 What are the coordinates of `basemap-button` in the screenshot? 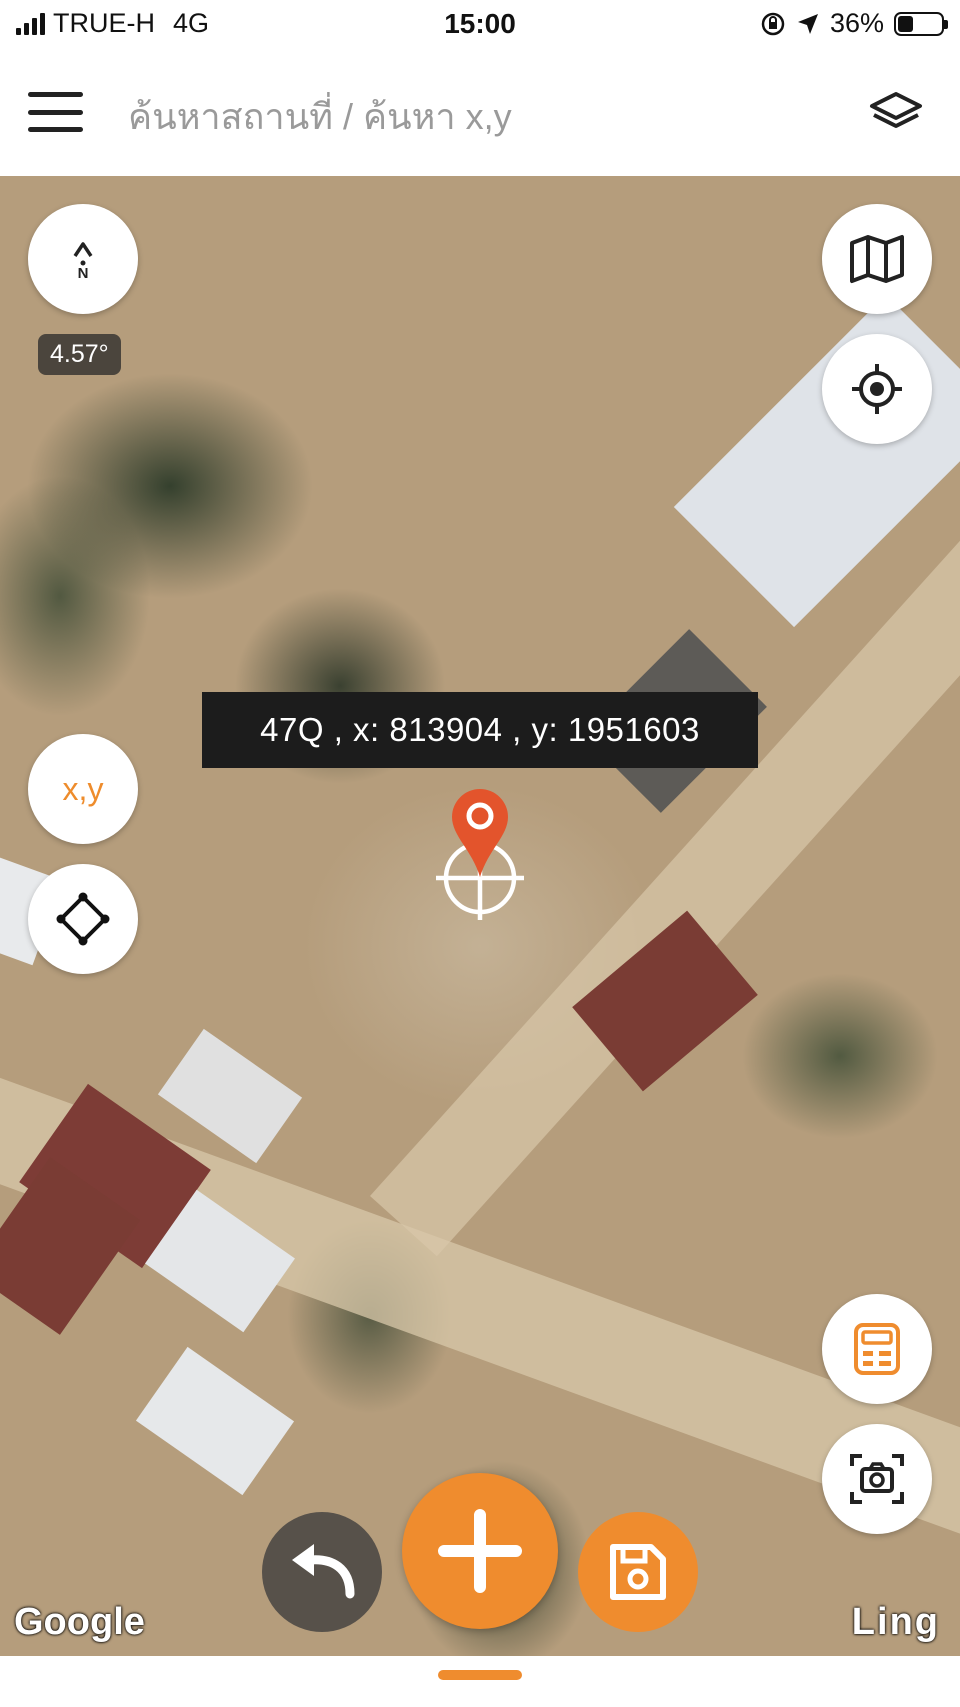 It's located at (877, 259).